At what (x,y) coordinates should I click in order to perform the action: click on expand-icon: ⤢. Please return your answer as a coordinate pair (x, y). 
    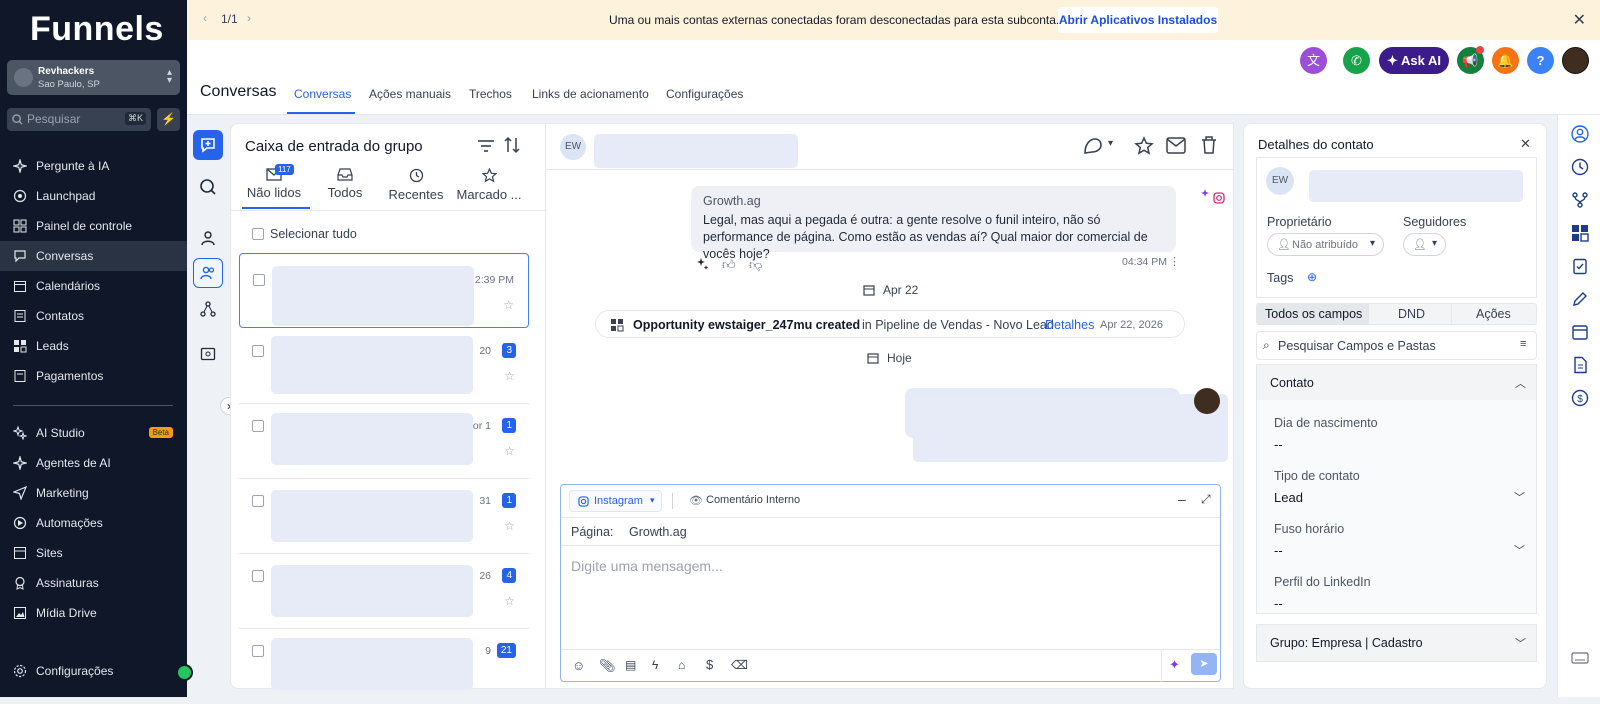
    Looking at the image, I should click on (1206, 499).